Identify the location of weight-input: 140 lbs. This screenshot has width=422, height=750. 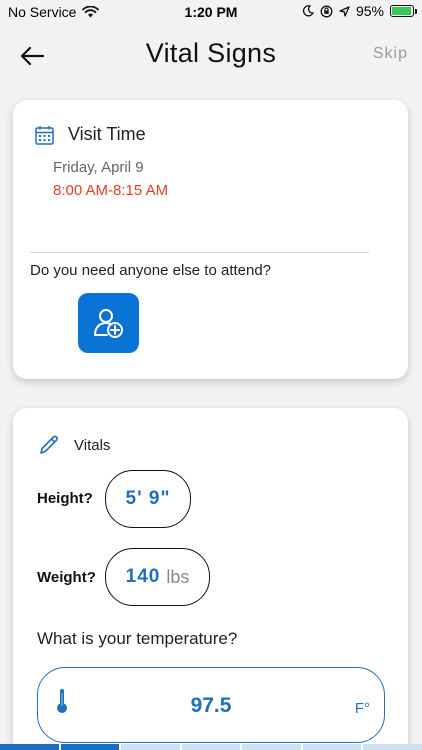
(157, 577).